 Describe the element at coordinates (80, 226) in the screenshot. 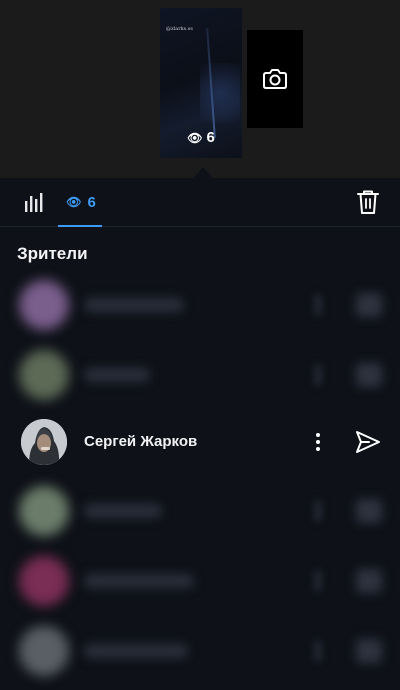

I see `active-tab-indicator` at that location.